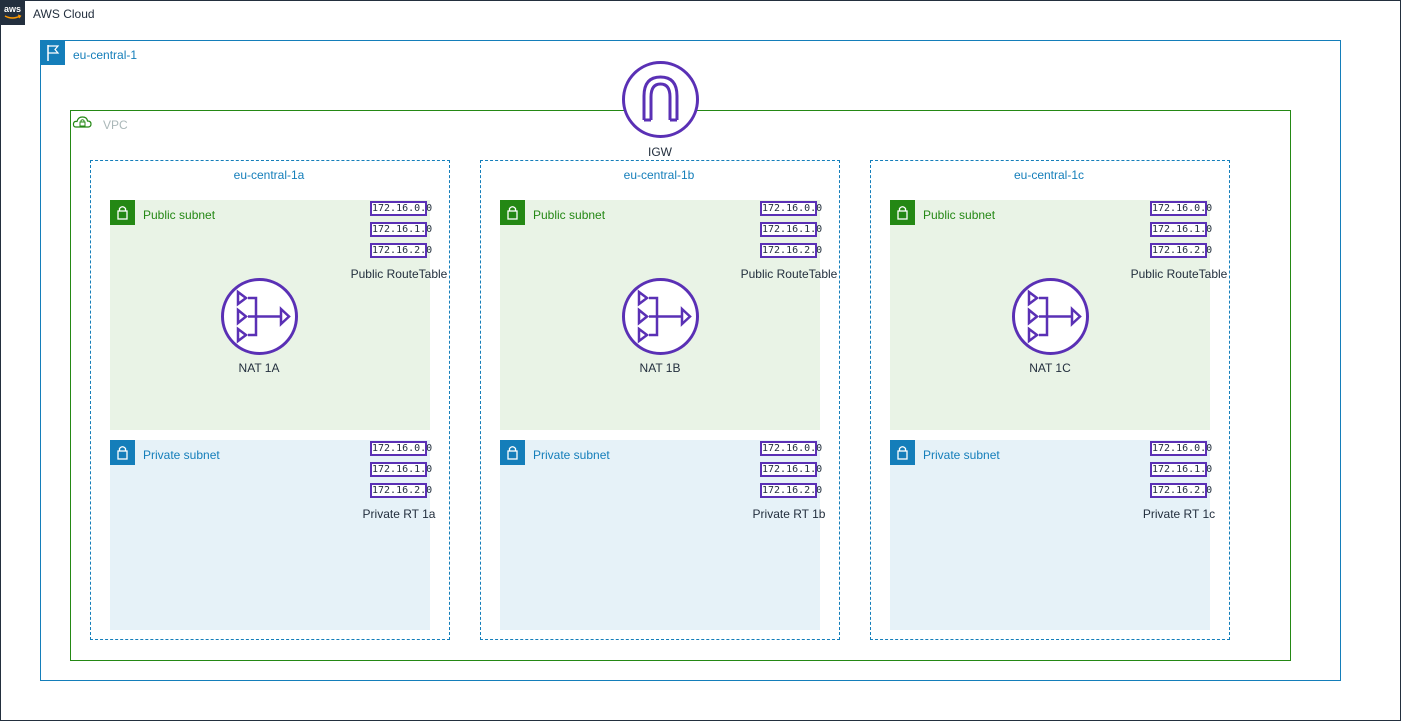  What do you see at coordinates (659, 175) in the screenshot?
I see `az-label-1b: eu-central-1b` at bounding box center [659, 175].